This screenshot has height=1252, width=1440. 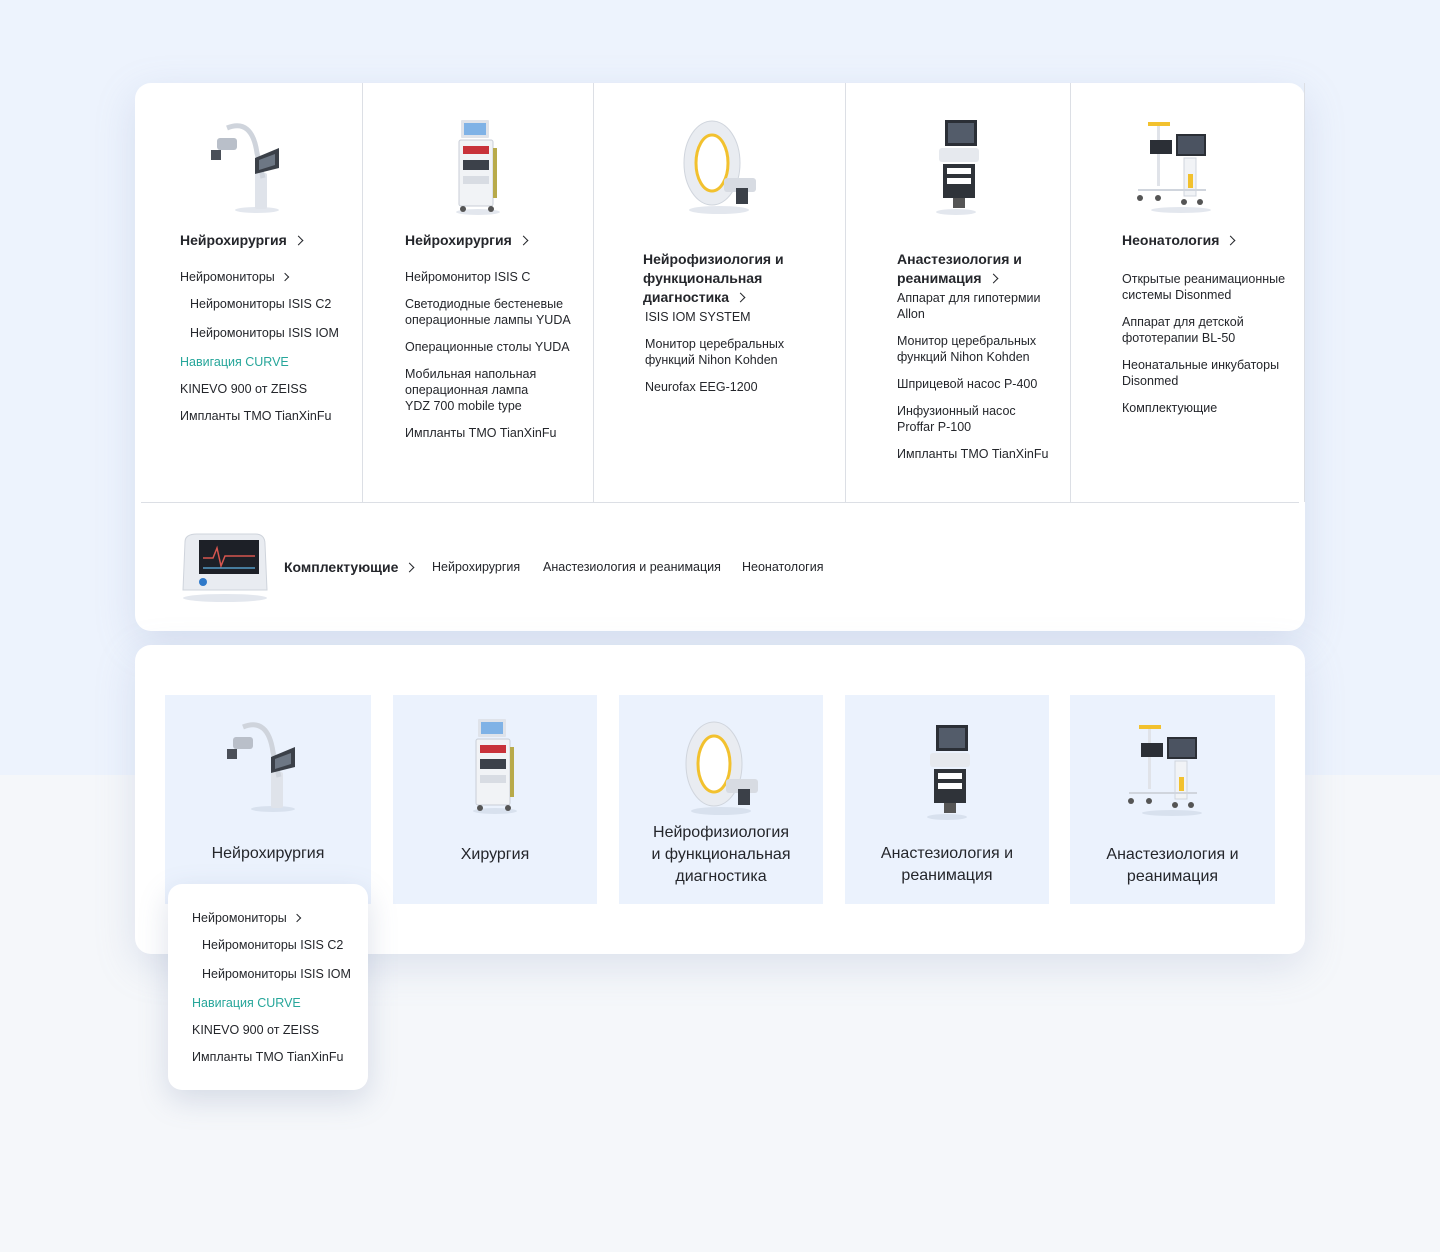 I want to click on category-title: Неонатология, so click(x=1179, y=240).